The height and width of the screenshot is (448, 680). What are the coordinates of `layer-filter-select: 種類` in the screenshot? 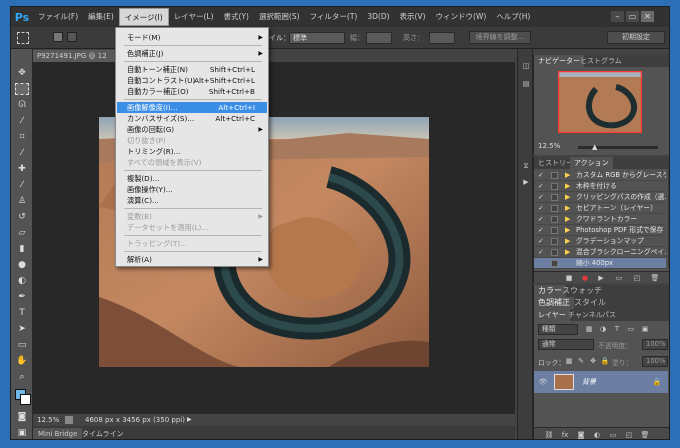 It's located at (558, 329).